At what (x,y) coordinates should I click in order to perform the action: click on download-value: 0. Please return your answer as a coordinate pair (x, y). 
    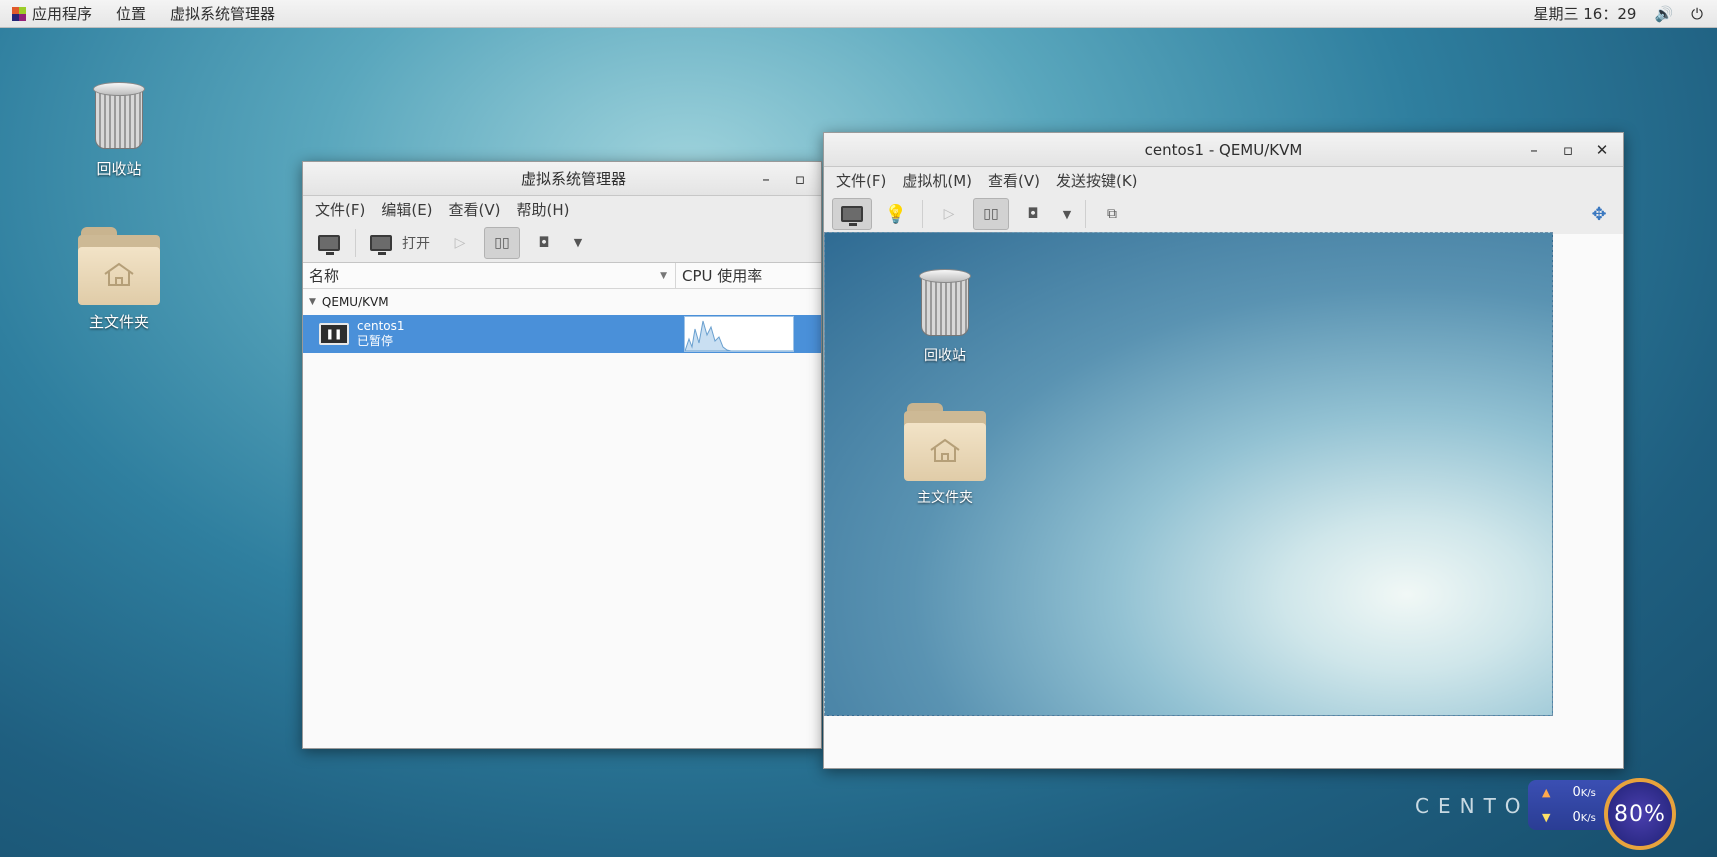
    Looking at the image, I should click on (1576, 817).